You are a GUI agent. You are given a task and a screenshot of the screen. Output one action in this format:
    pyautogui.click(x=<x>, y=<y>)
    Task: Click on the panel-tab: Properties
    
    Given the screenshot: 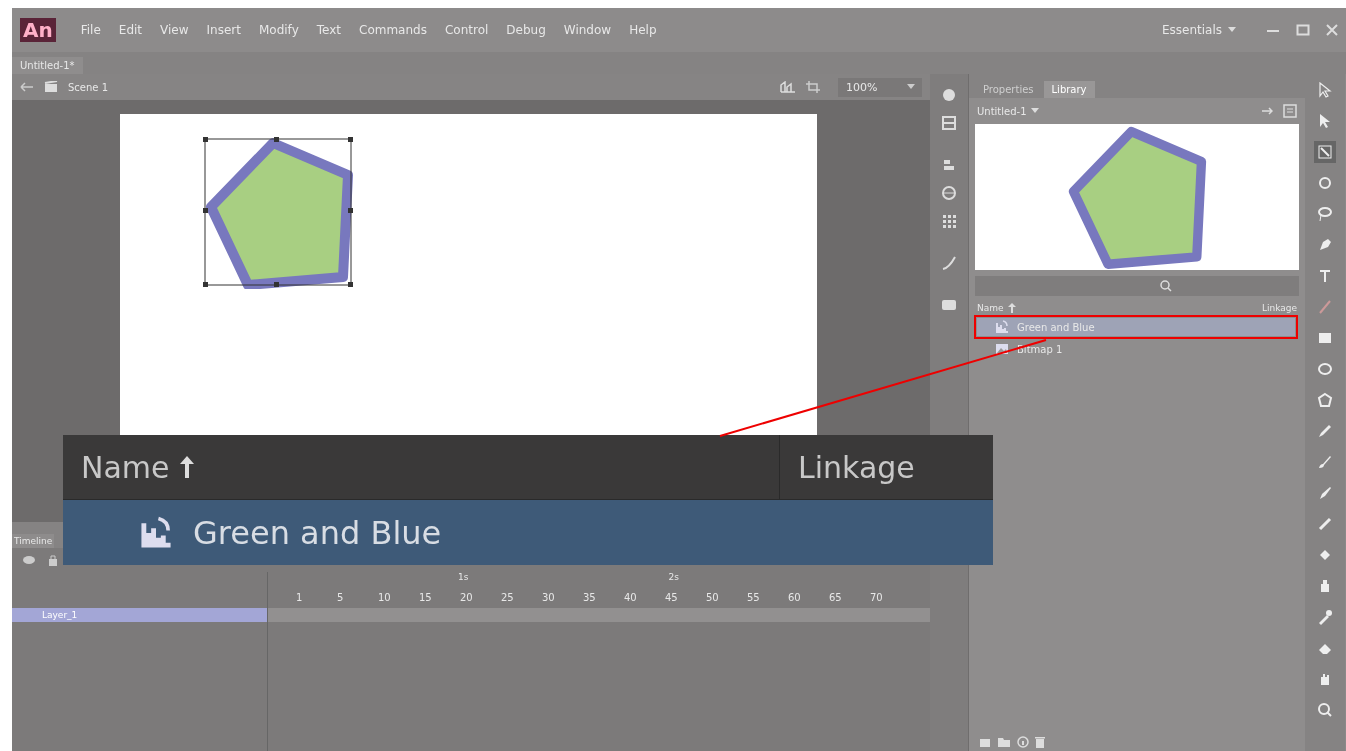 What is the action you would take?
    pyautogui.click(x=1008, y=89)
    